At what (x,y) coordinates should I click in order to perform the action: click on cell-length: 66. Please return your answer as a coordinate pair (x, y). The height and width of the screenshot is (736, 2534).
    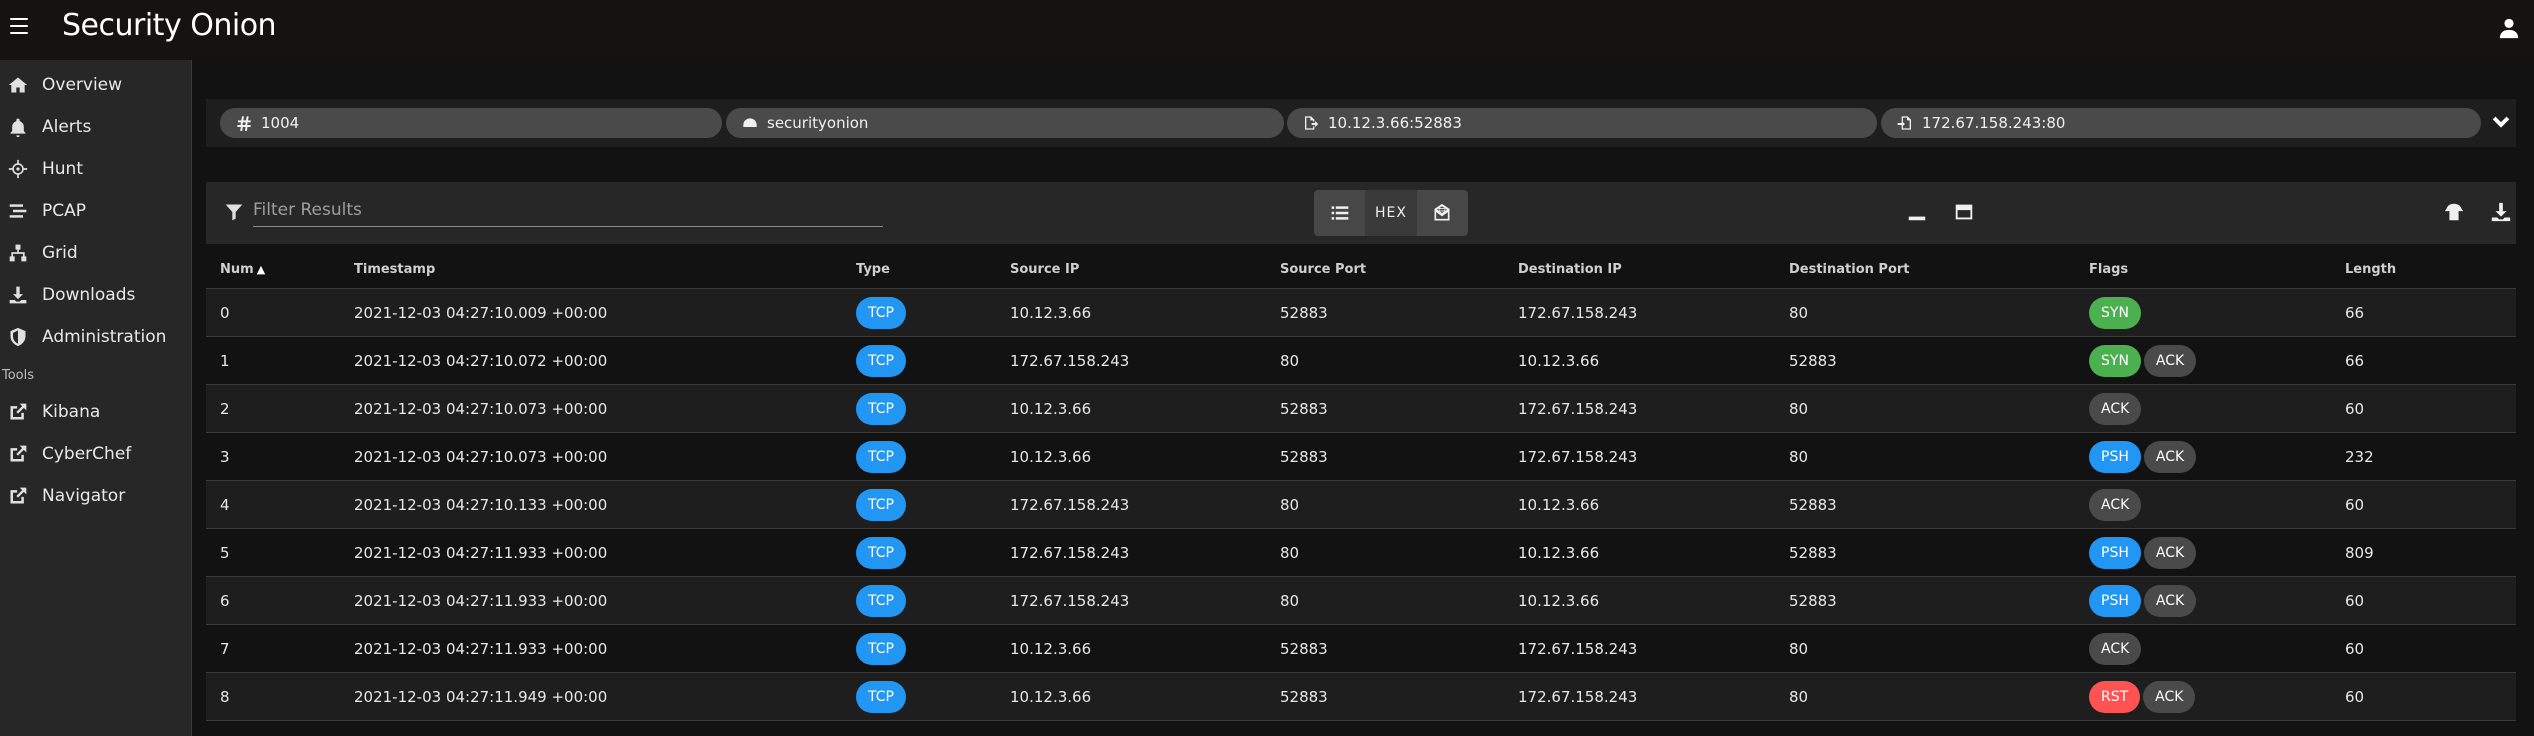
    Looking at the image, I should click on (2430, 312).